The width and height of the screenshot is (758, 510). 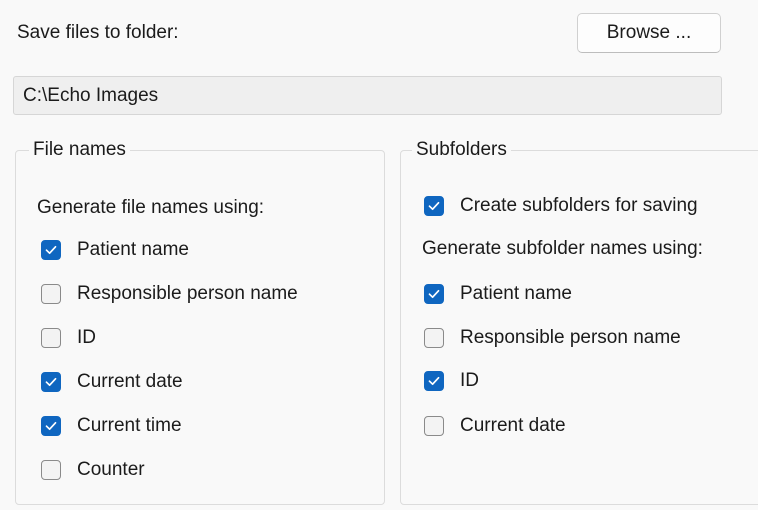 I want to click on file-names-subtitle: Generate file names using:, so click(x=151, y=207).